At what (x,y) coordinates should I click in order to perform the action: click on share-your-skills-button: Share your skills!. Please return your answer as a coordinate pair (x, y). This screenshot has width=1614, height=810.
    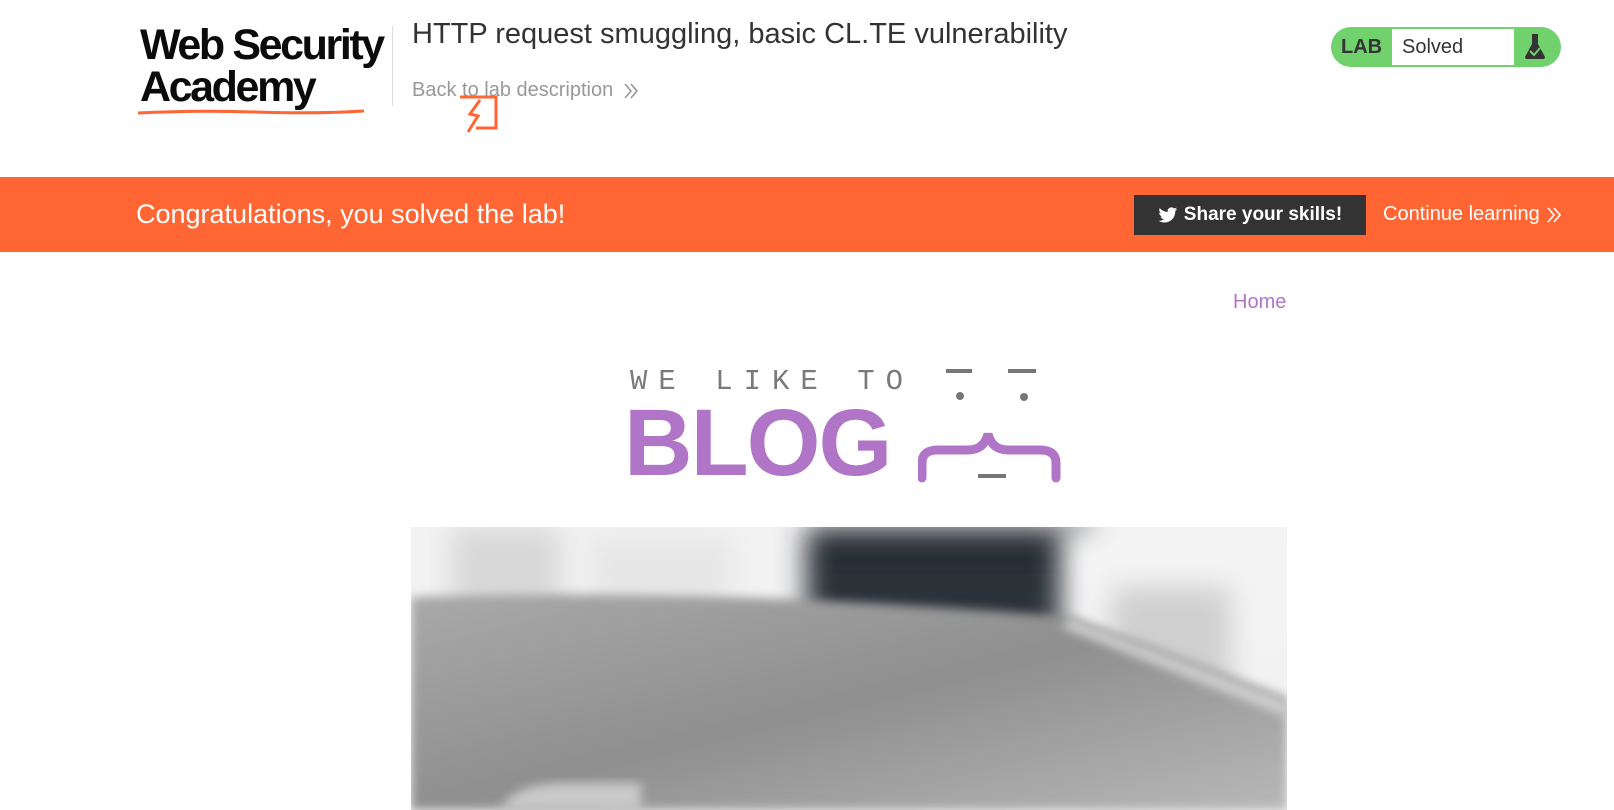
    Looking at the image, I should click on (1250, 215).